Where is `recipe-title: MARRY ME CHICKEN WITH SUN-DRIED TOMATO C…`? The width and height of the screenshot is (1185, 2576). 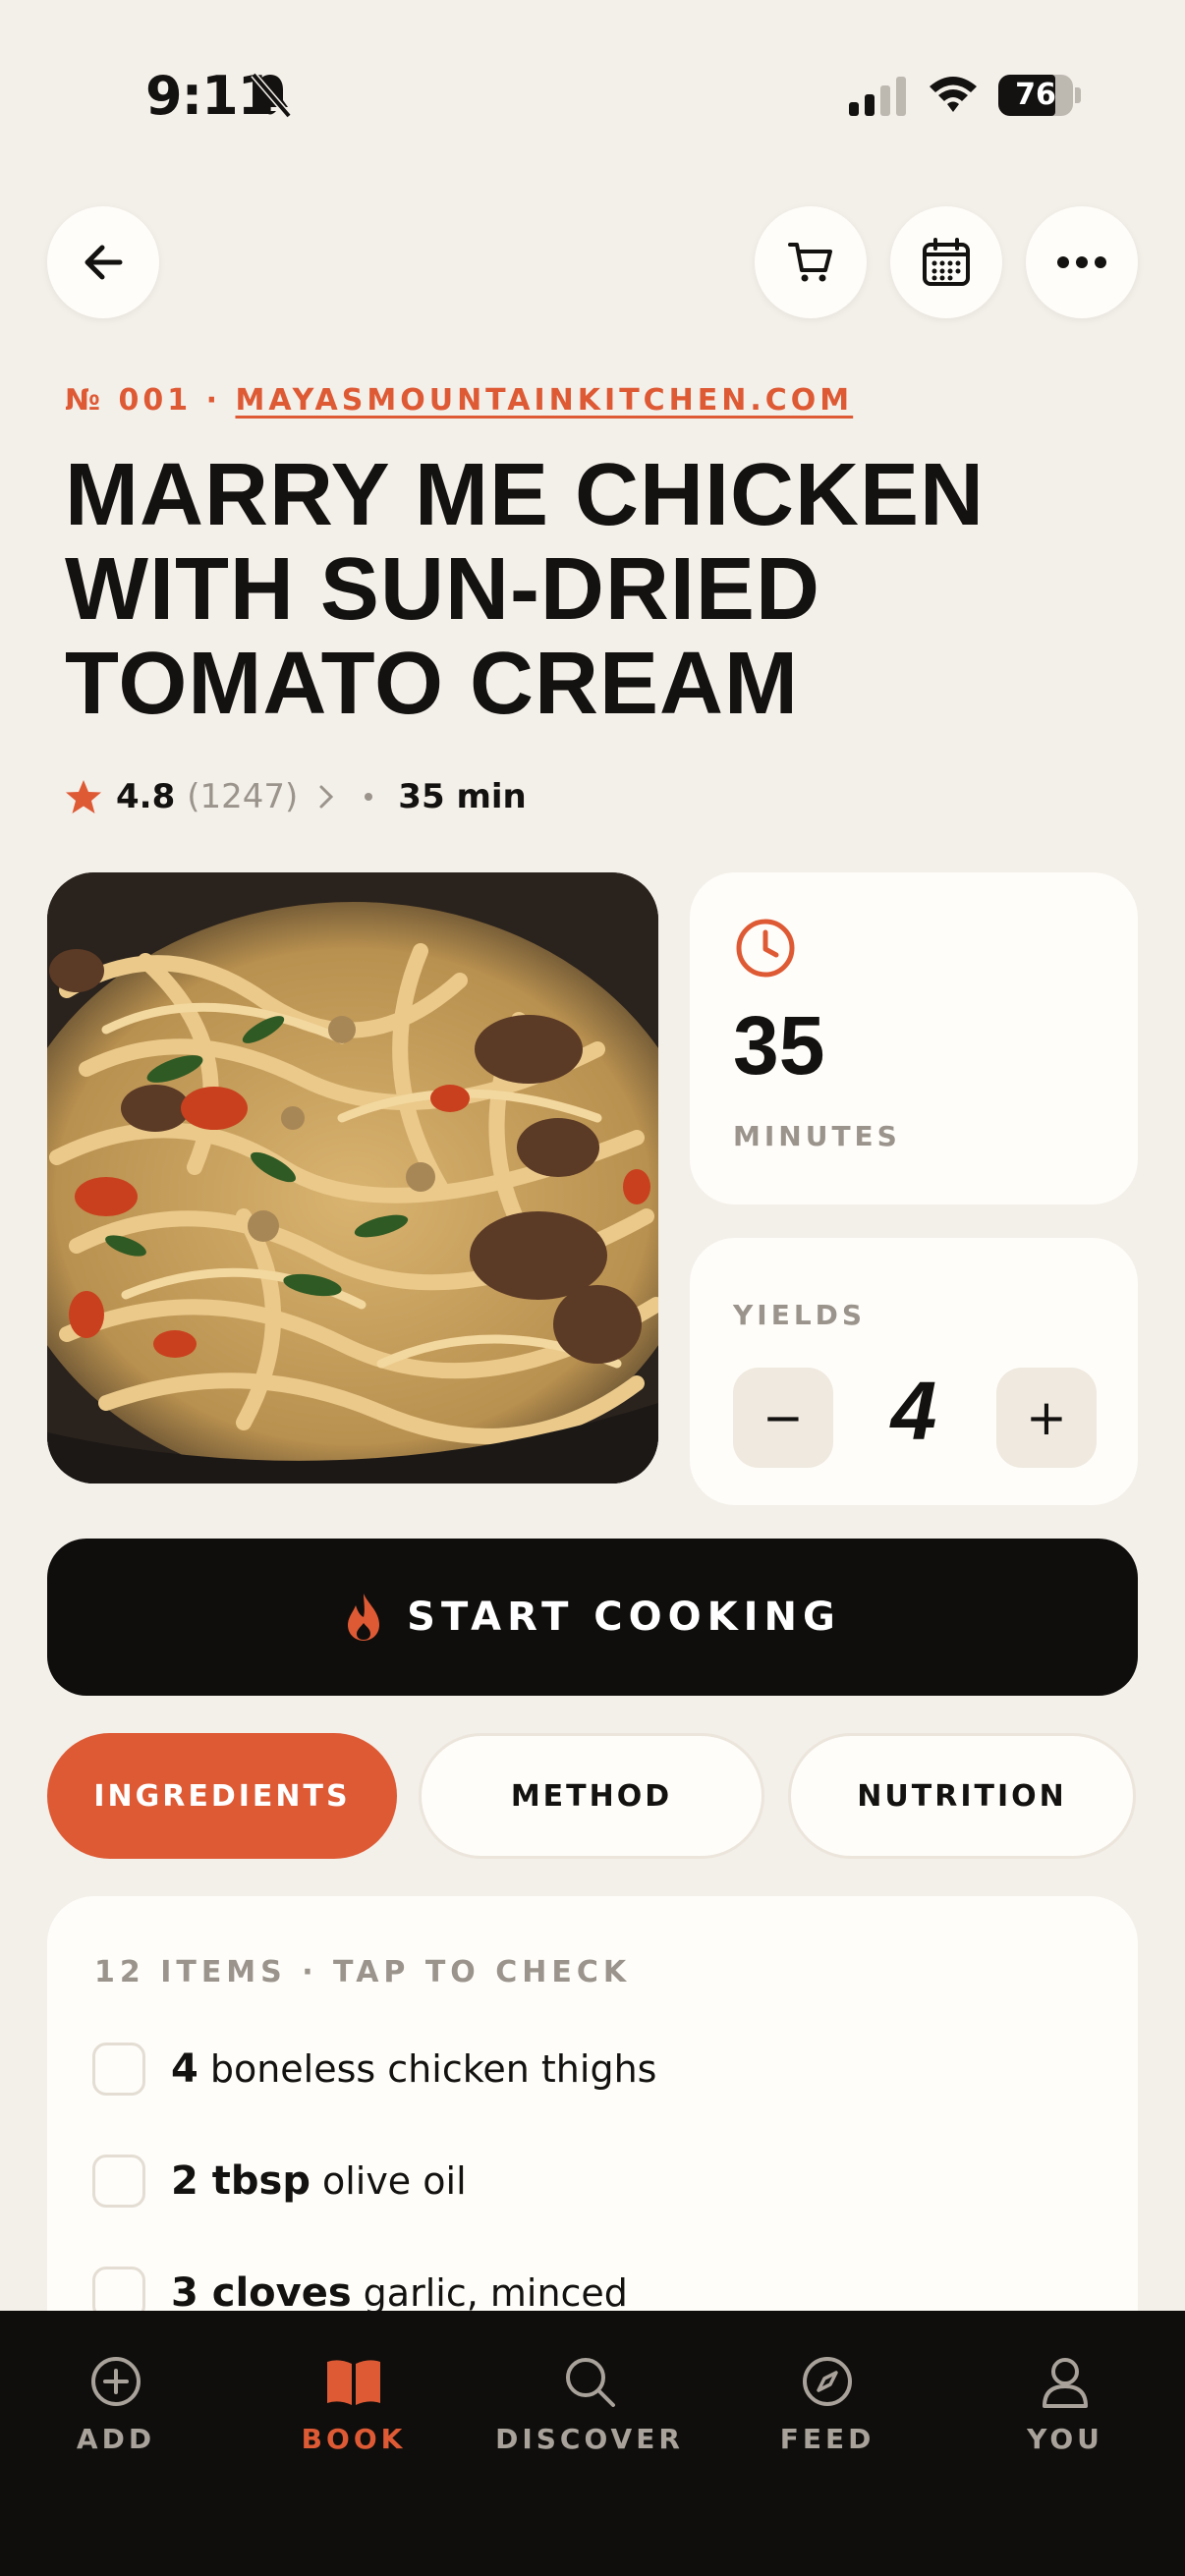 recipe-title: MARRY ME CHICKEN WITH SUN-DRIED TOMATO C… is located at coordinates (526, 589).